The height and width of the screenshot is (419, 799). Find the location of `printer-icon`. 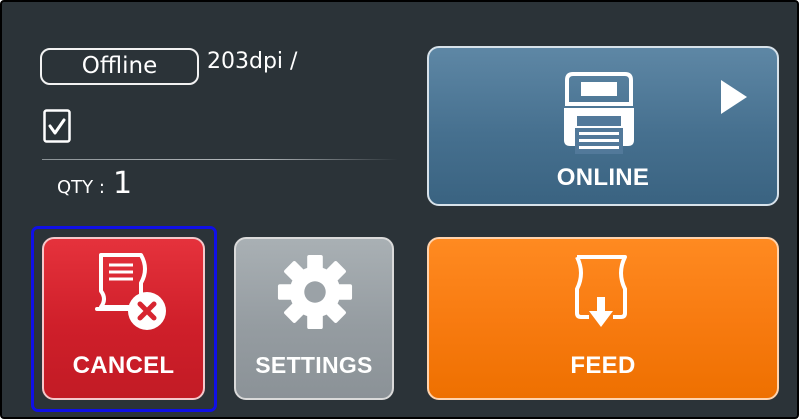

printer-icon is located at coordinates (599, 113).